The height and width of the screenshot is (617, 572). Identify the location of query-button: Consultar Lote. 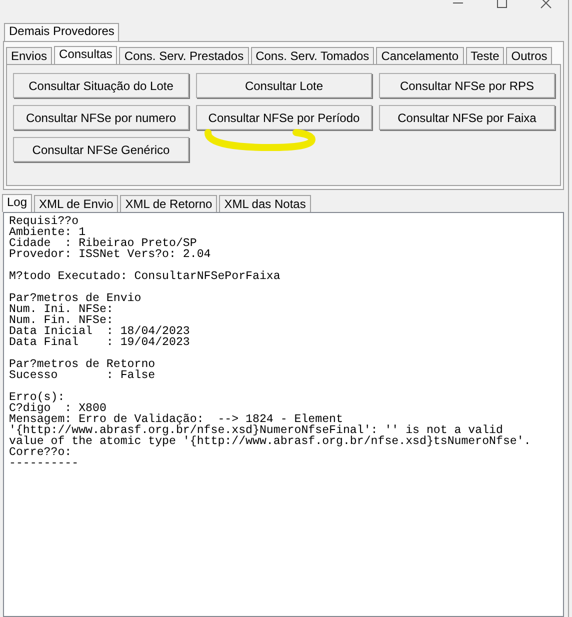
(284, 85).